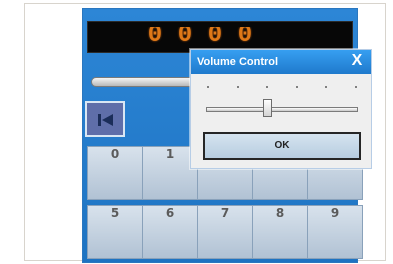 This screenshot has width=393, height=264. What do you see at coordinates (281, 62) in the screenshot?
I see `dialog-title: Volume Control` at bounding box center [281, 62].